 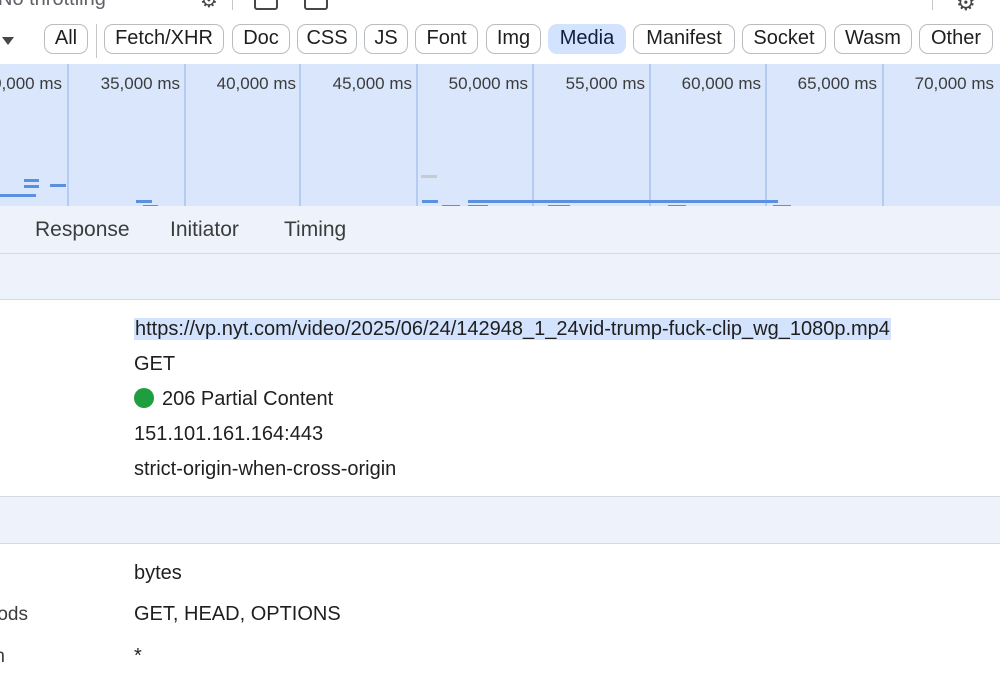 What do you see at coordinates (261, 39) in the screenshot?
I see `filter-chip-doc: Doc` at bounding box center [261, 39].